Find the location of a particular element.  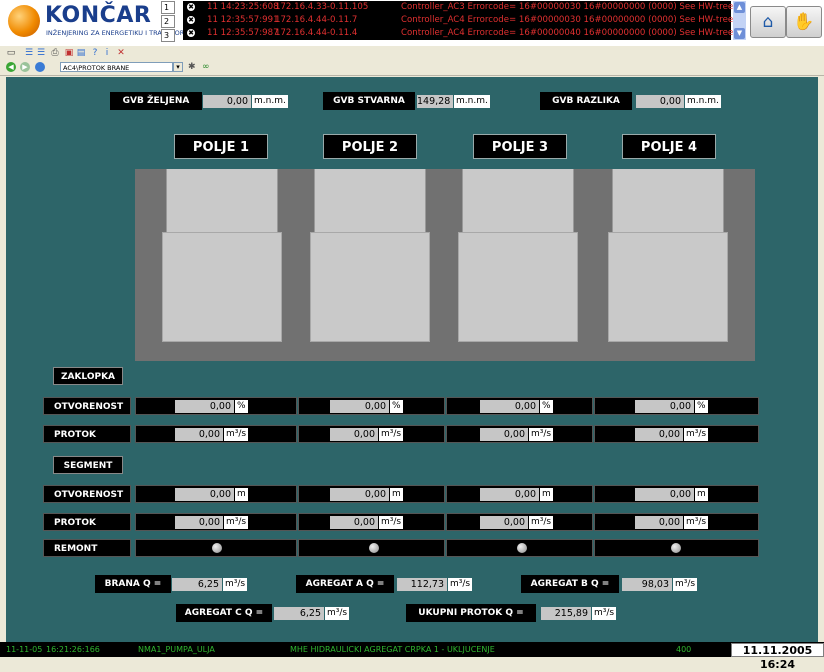

gvb-razlika-unit: m.n.m. is located at coordinates (703, 101).